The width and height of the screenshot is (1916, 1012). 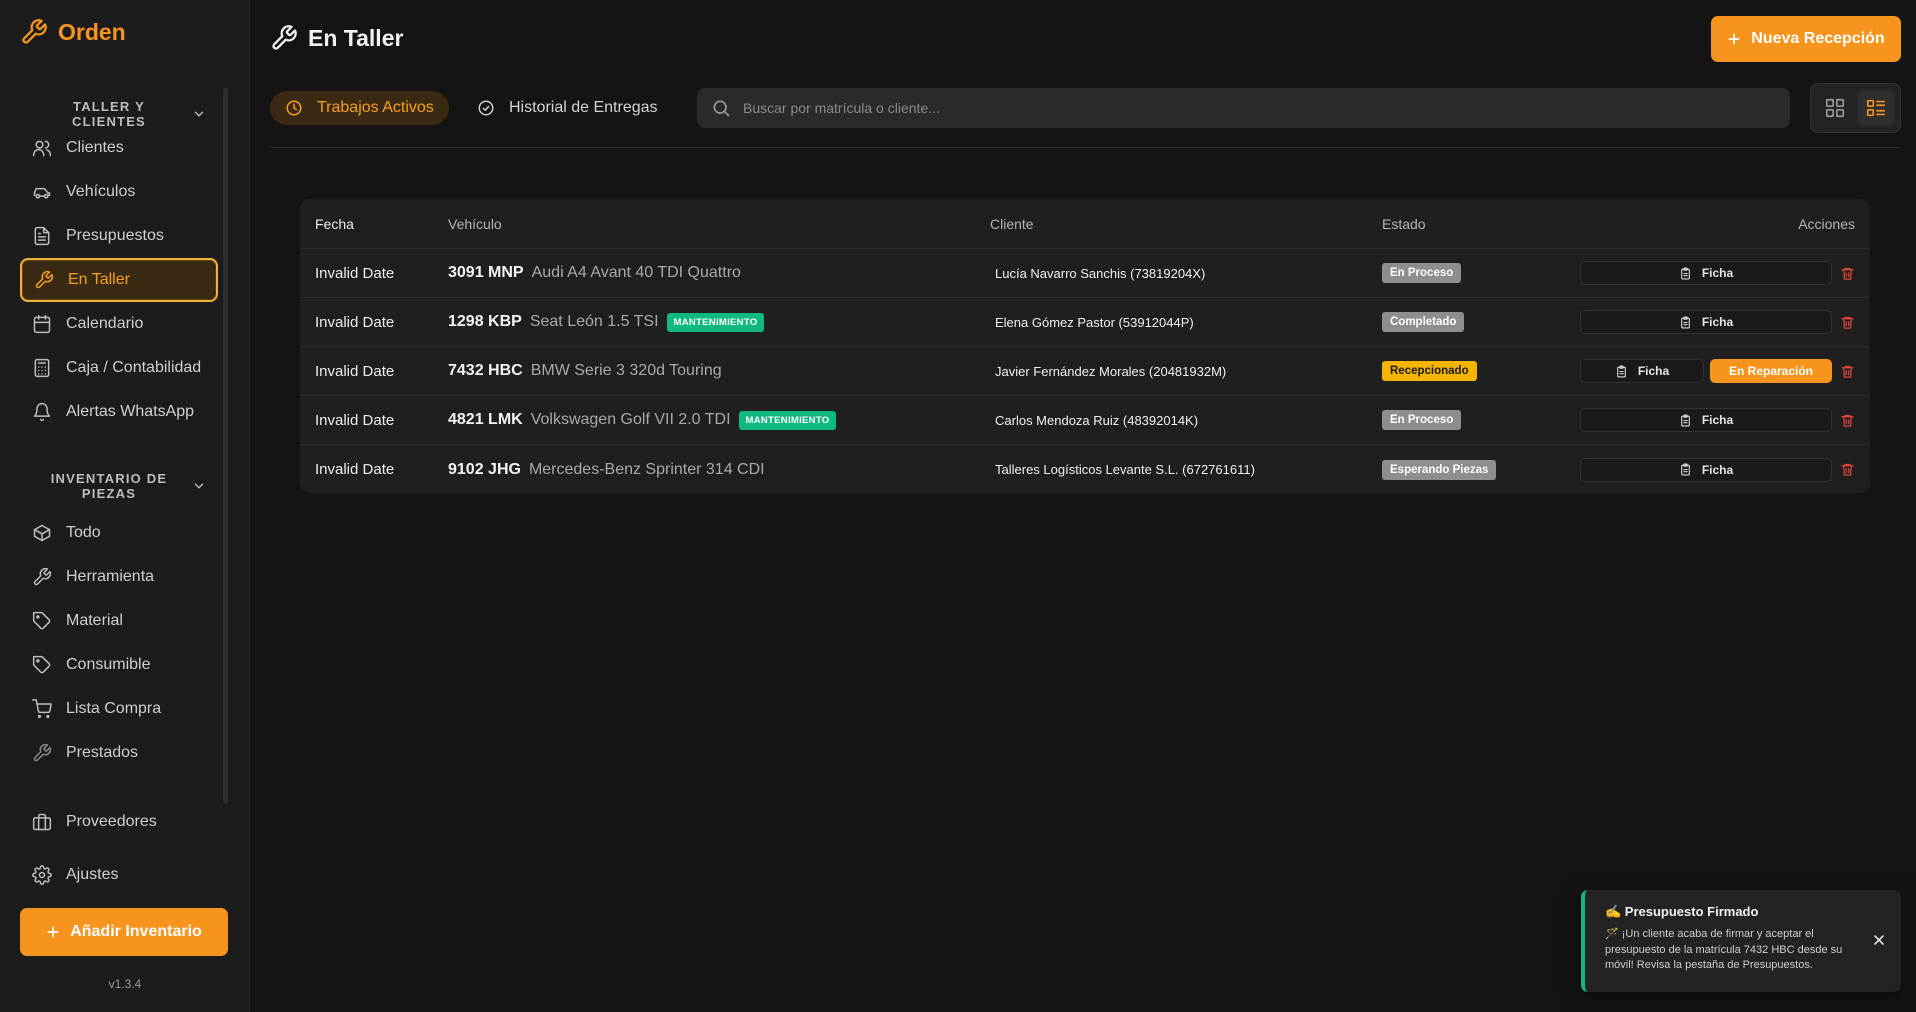 I want to click on plus-icon, so click(x=53, y=932).